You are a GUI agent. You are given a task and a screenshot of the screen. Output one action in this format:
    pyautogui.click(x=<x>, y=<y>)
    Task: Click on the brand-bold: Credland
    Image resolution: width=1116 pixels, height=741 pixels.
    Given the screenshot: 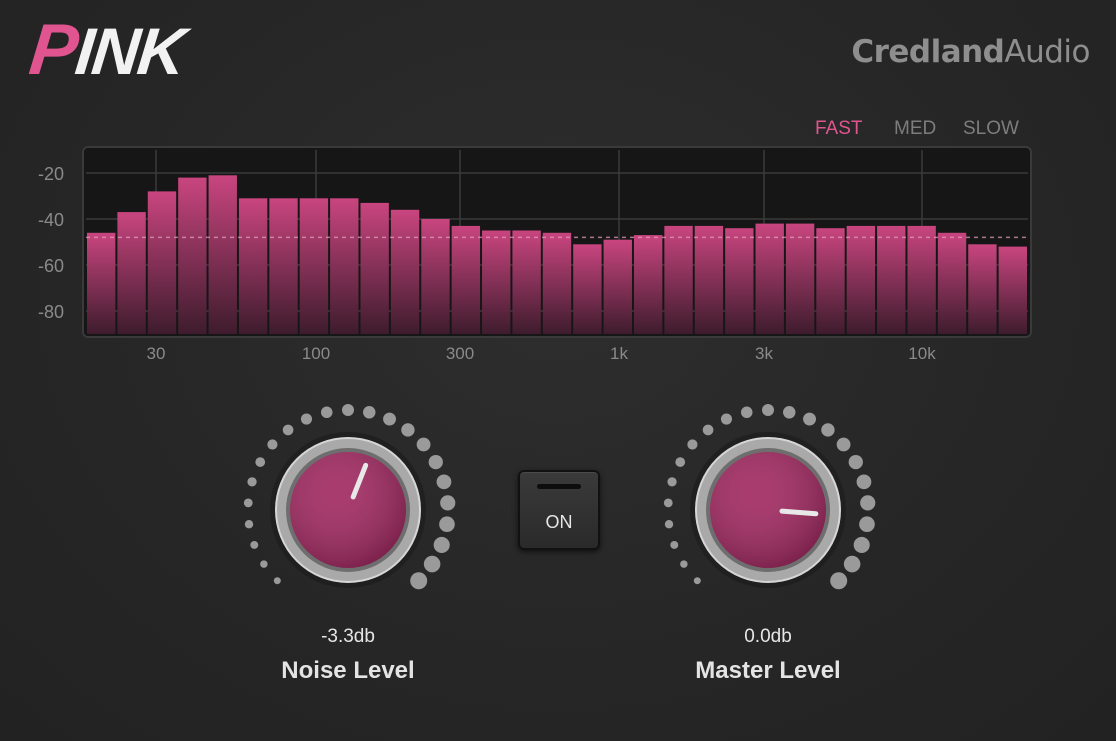 What is the action you would take?
    pyautogui.click(x=928, y=52)
    